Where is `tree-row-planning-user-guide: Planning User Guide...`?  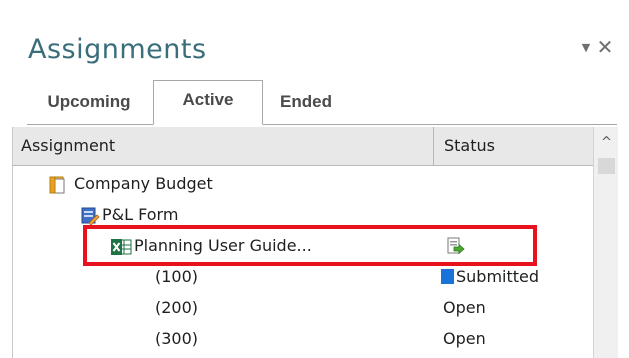 tree-row-planning-user-guide: Planning User Guide... is located at coordinates (303, 245).